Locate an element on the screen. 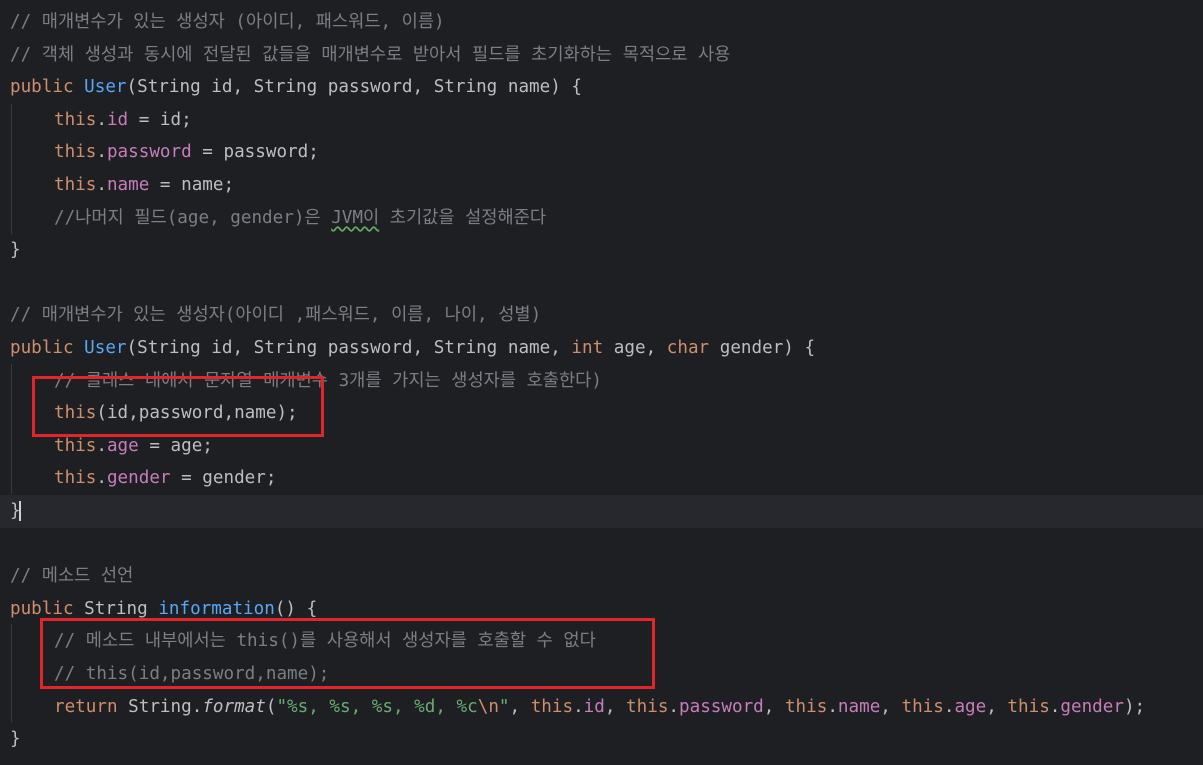 This screenshot has width=1203, height=765. spelling-warning: JVM이 is located at coordinates (355, 218).